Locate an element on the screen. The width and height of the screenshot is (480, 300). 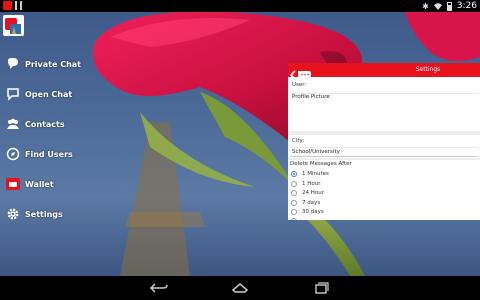
menu-item-wallet: Wallet is located at coordinates (55, 184).